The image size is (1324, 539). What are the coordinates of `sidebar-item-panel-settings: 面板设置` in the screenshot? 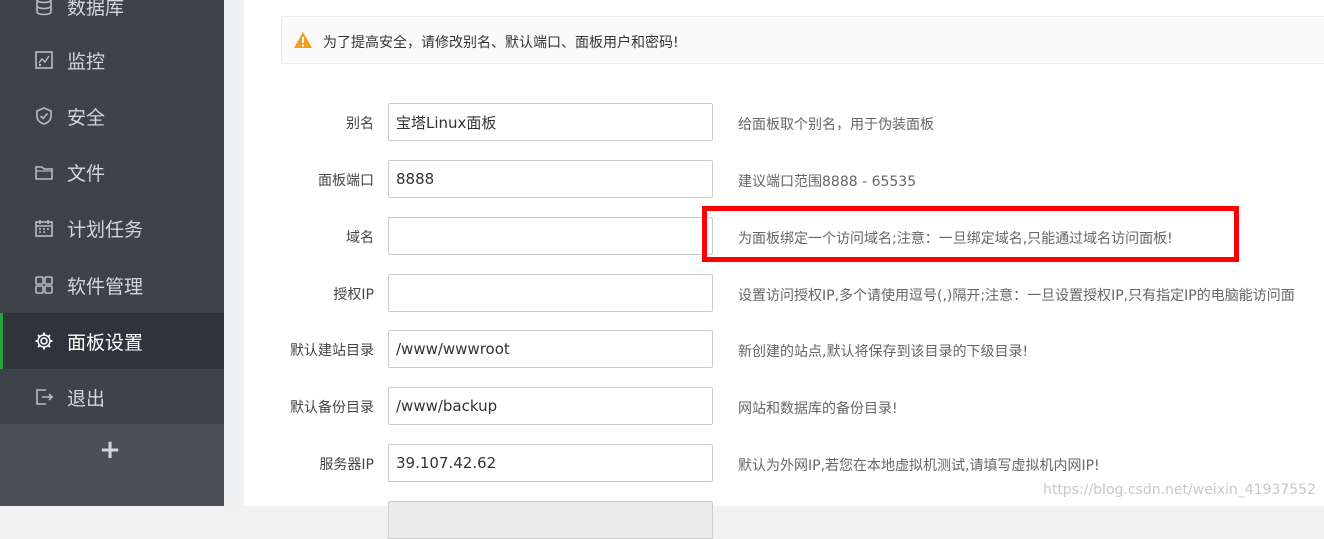 It's located at (112, 341).